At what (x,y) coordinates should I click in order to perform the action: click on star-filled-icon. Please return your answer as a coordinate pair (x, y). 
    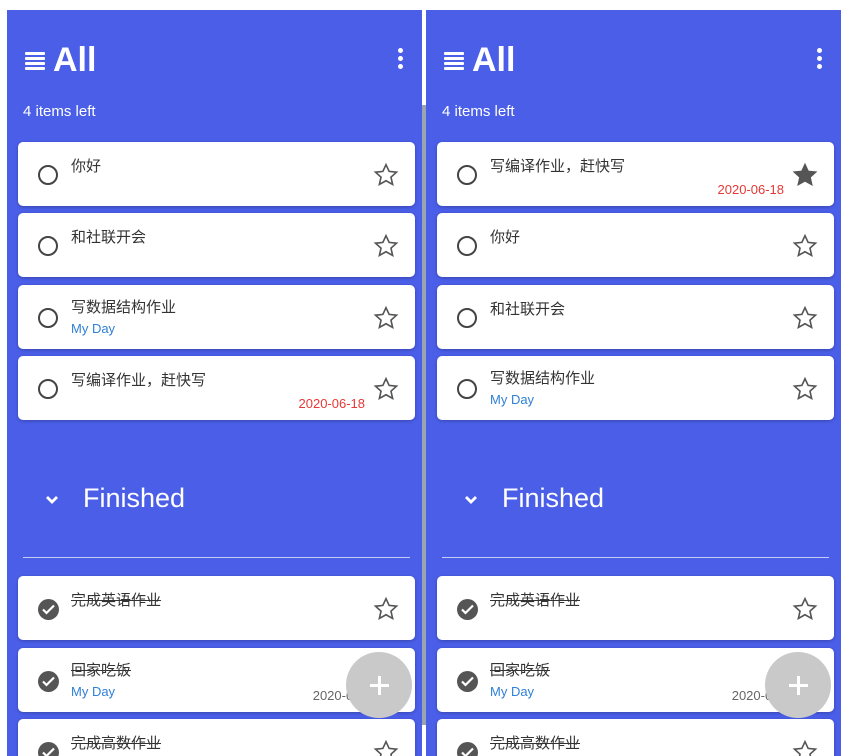
    Looking at the image, I should click on (805, 175).